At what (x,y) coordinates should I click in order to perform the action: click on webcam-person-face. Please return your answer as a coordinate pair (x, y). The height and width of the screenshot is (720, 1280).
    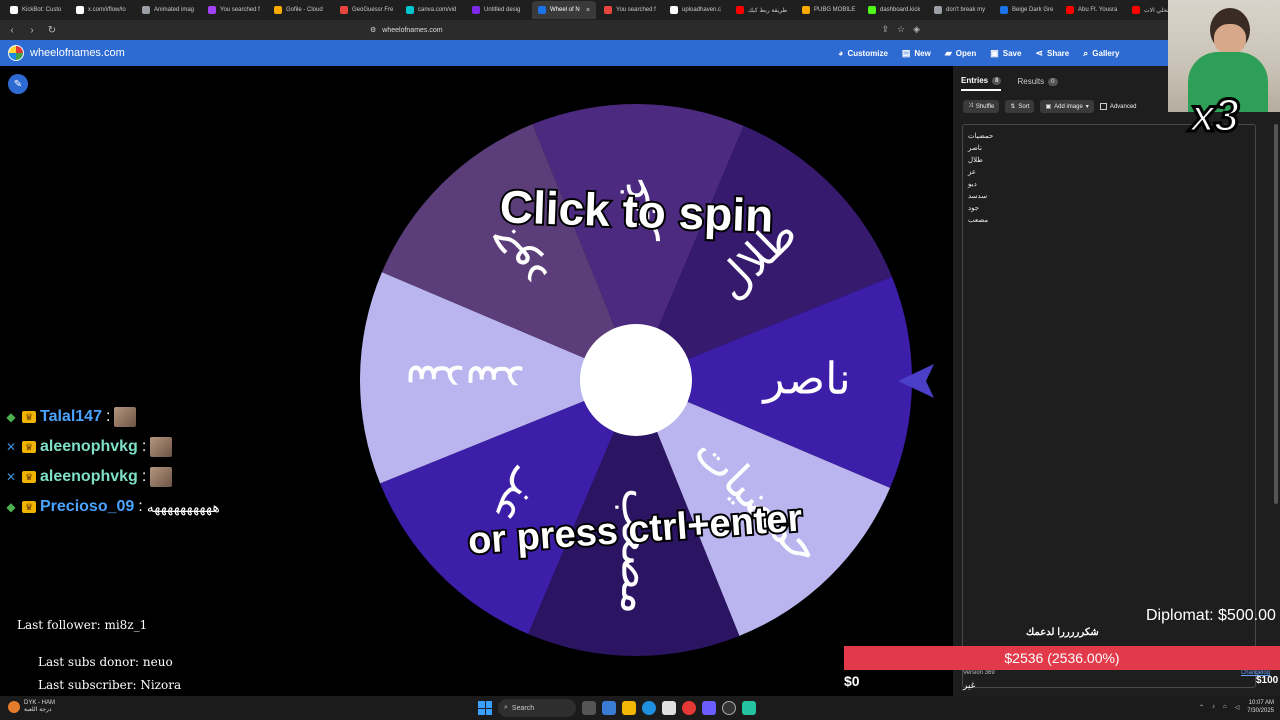
    Looking at the image, I should click on (1230, 39).